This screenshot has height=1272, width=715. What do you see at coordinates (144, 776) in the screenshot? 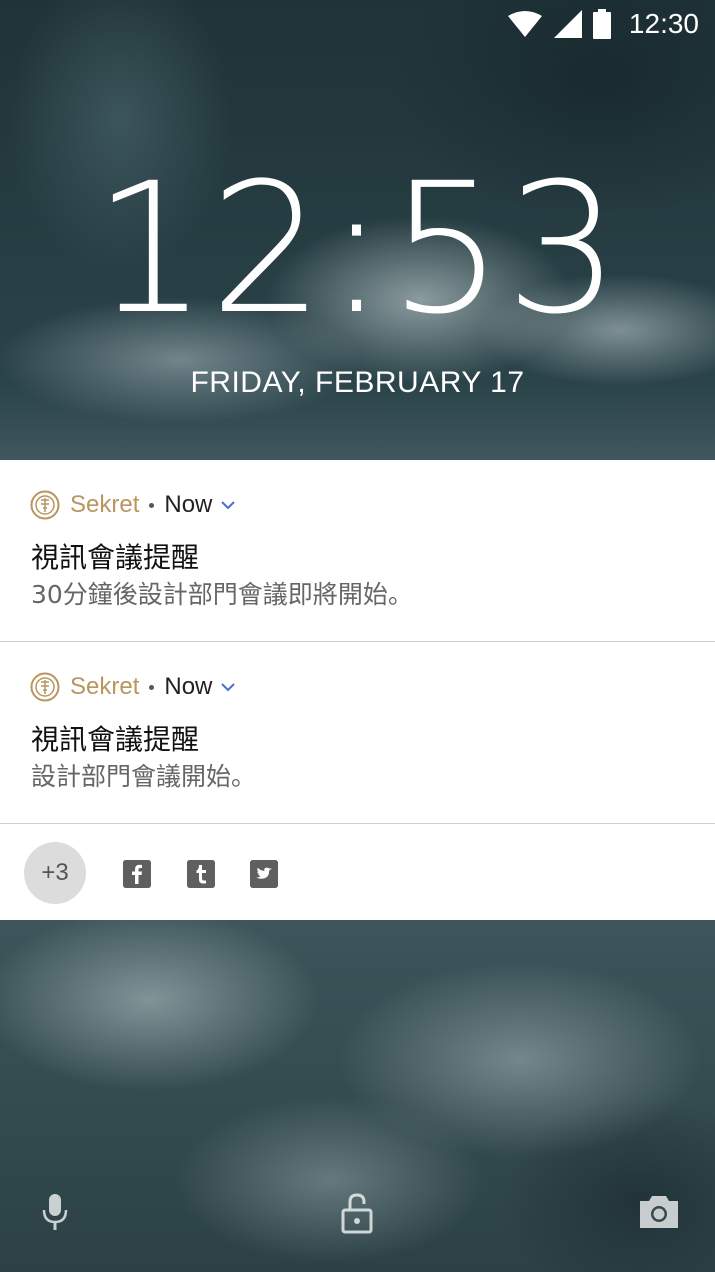
I see `notification-body: 設計部門會議開始。` at bounding box center [144, 776].